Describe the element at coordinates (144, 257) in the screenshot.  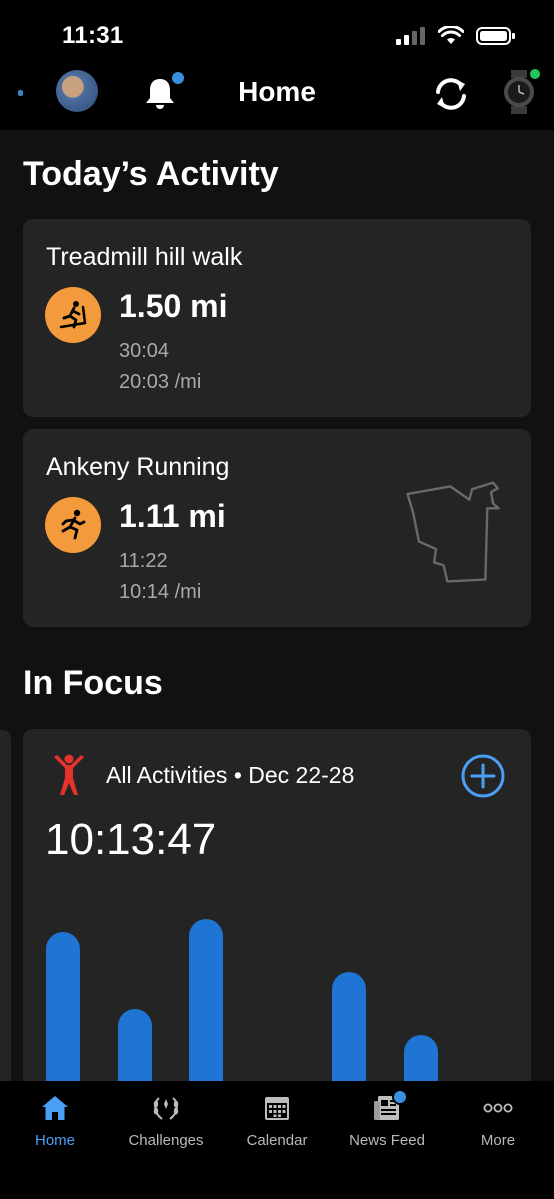
I see `activity-name: Treadmill hill walk` at that location.